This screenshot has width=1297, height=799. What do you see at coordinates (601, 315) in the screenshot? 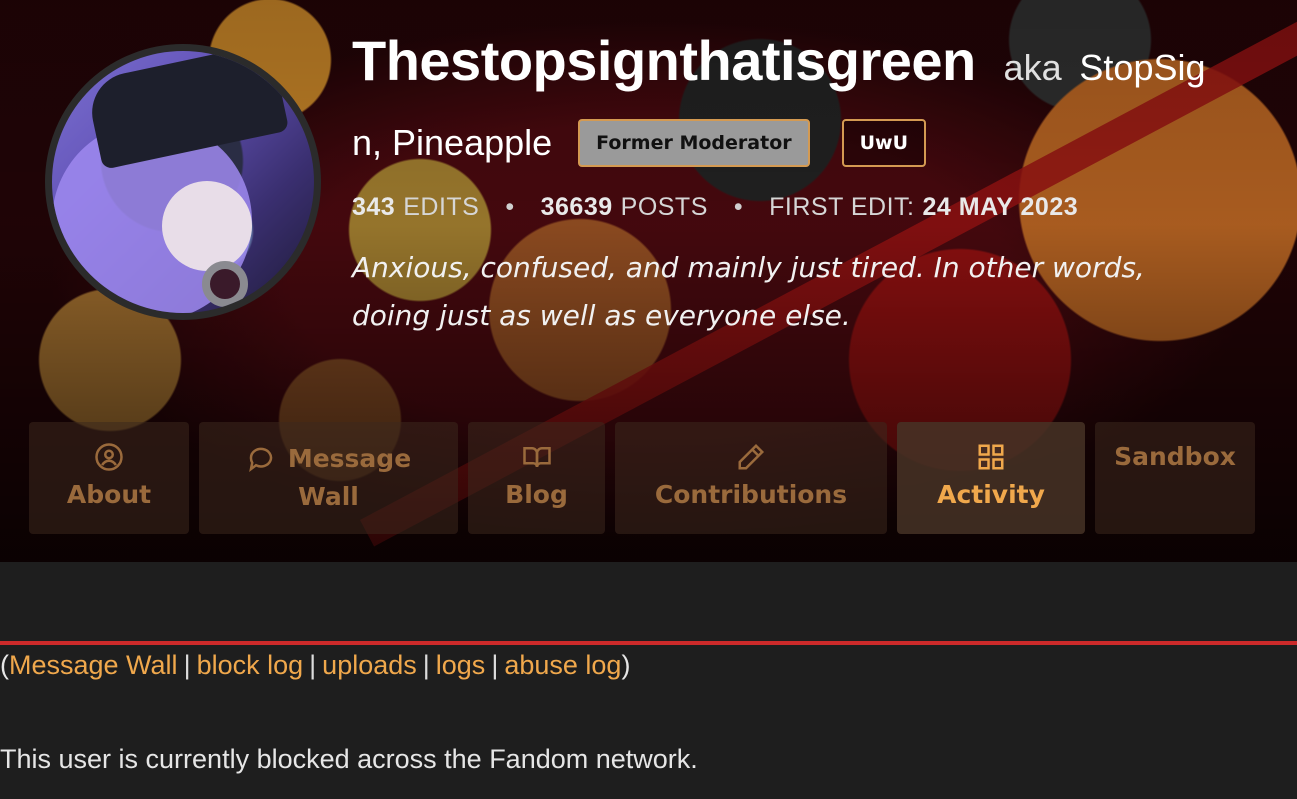
I see `bio-line: doing just as well as everyone else.` at bounding box center [601, 315].